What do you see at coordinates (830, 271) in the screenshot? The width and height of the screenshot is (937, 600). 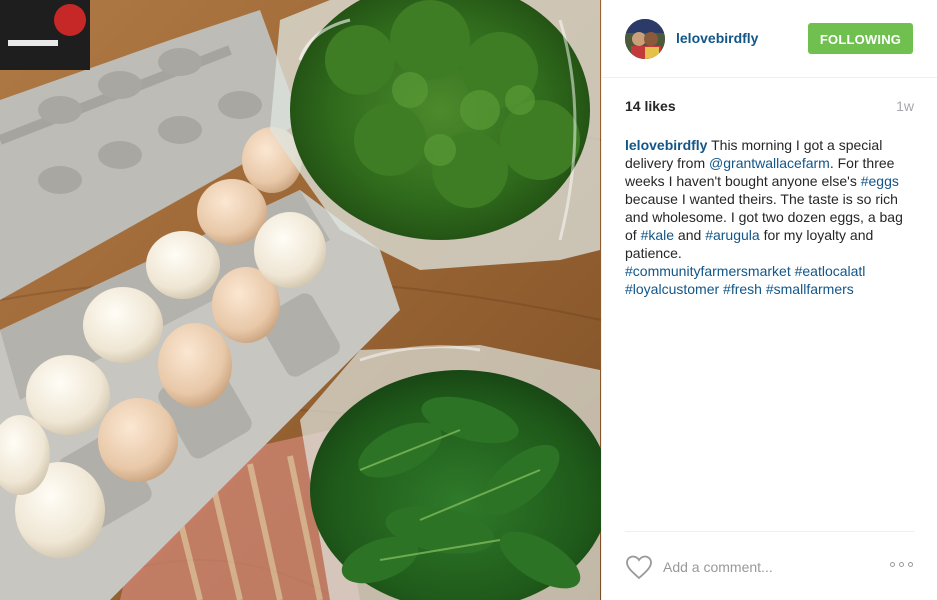 I see `hashtag-link: #eatlocalatl` at bounding box center [830, 271].